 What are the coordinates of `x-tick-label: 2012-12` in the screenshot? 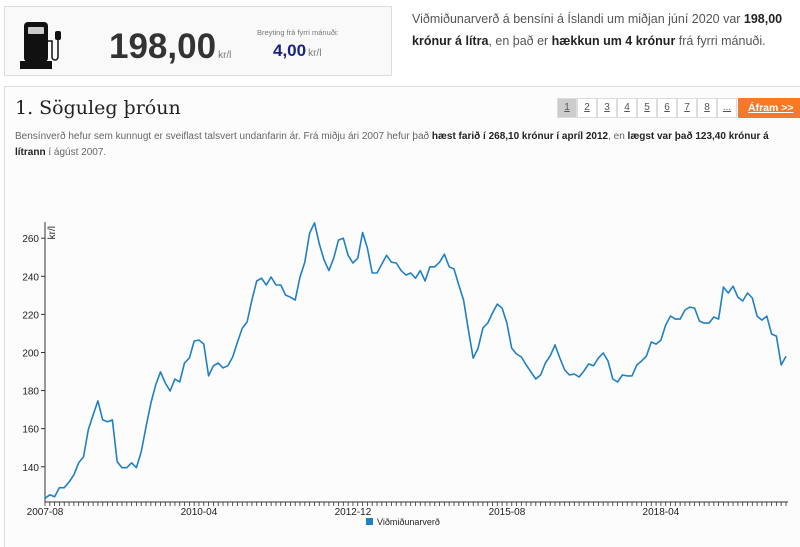 It's located at (353, 512).